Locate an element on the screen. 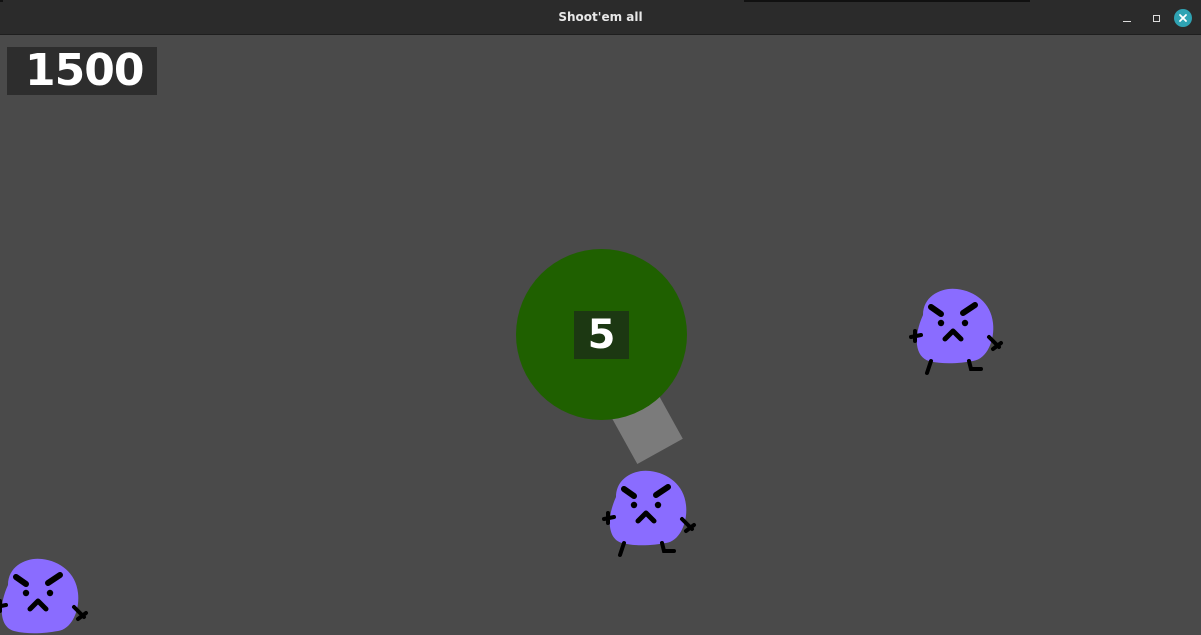 This screenshot has height=635, width=1201. player-turret: 5 is located at coordinates (601, 334).